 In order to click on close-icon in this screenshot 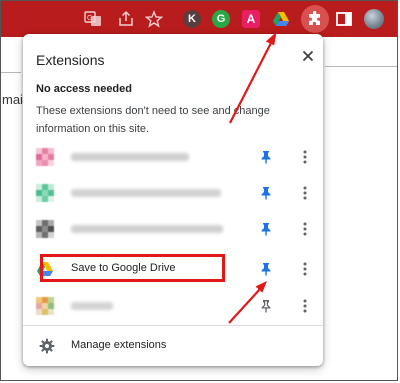, I will do `click(308, 56)`.